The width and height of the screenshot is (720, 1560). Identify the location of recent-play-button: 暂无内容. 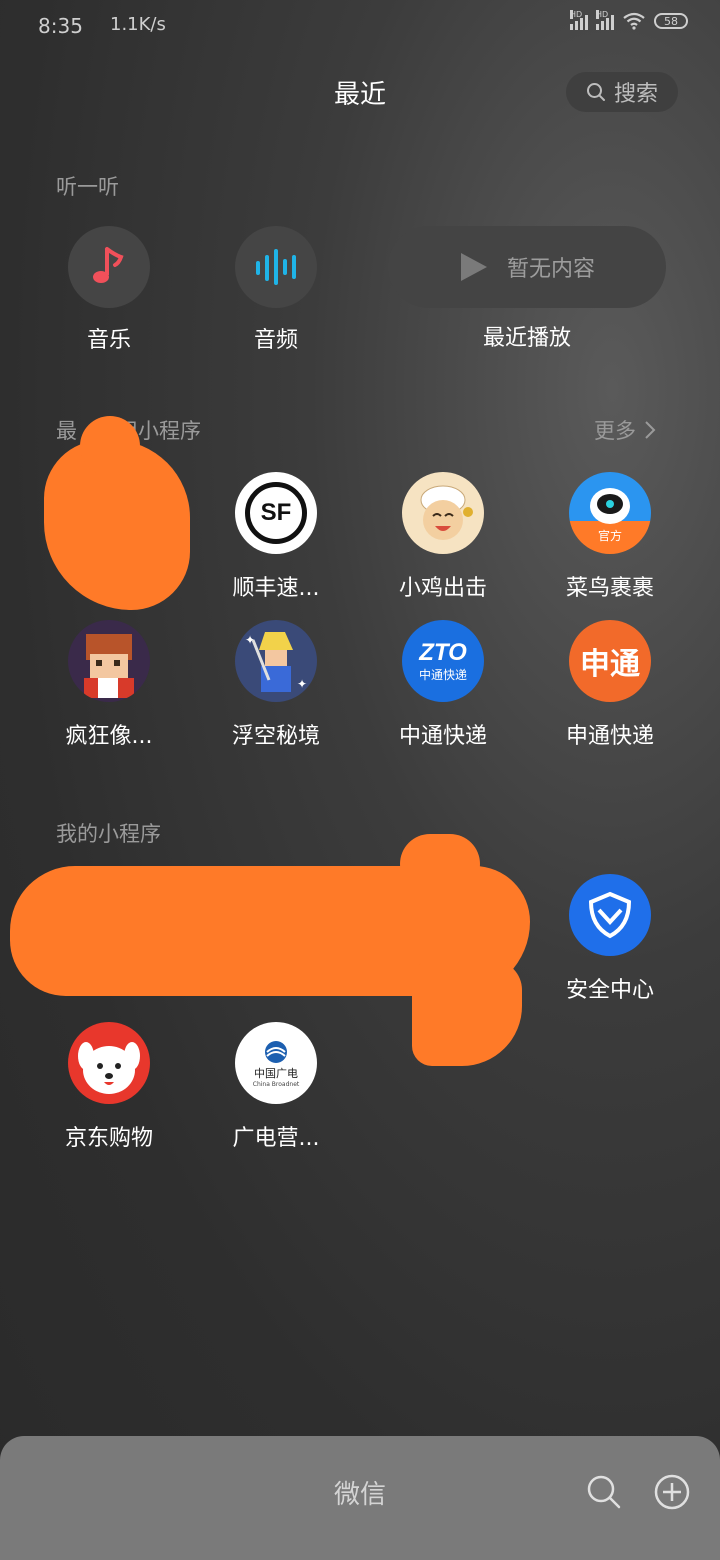
(527, 267).